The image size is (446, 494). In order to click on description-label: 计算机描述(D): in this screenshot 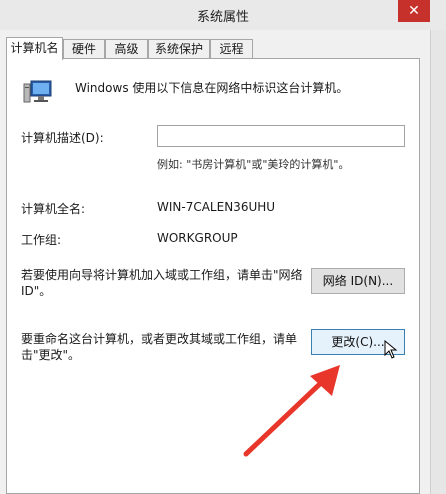, I will do `click(62, 138)`.